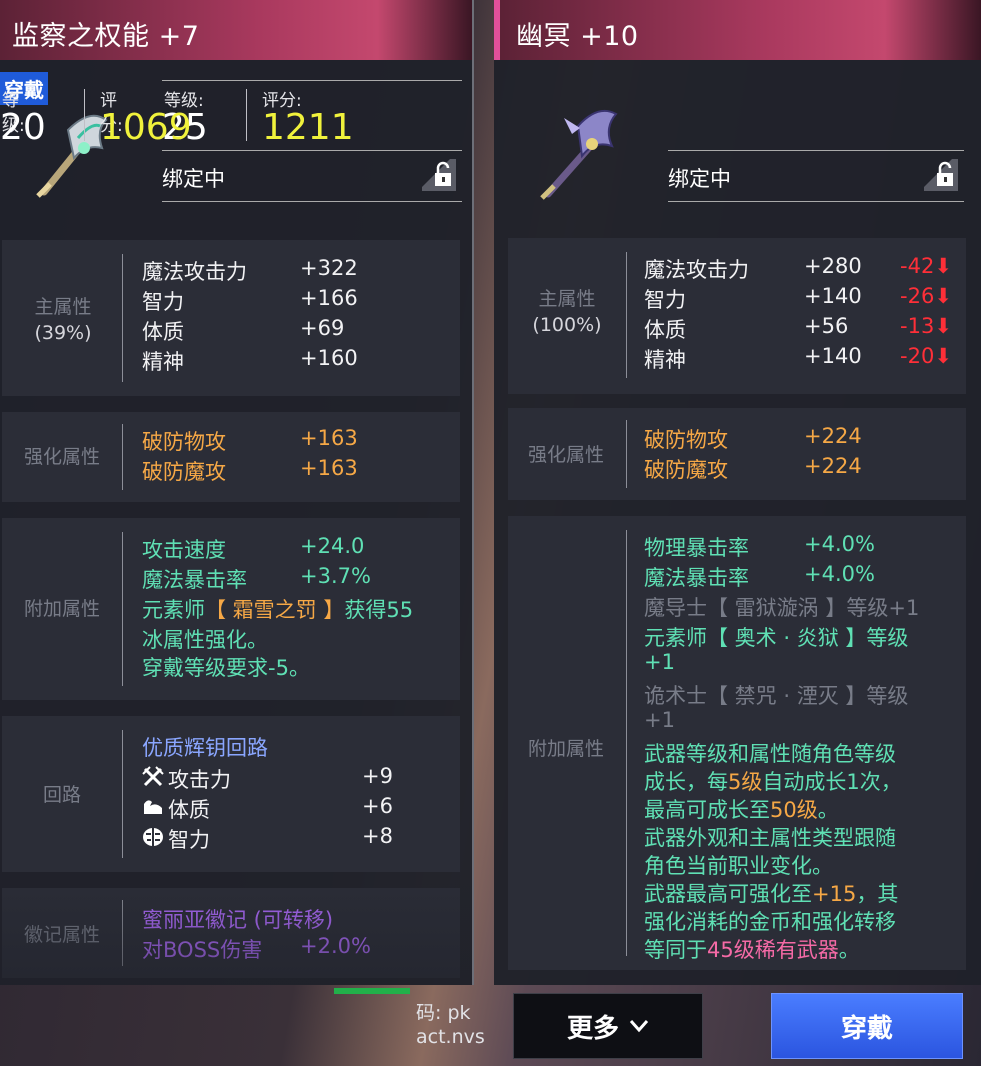  I want to click on attr-value: +160, so click(329, 358).